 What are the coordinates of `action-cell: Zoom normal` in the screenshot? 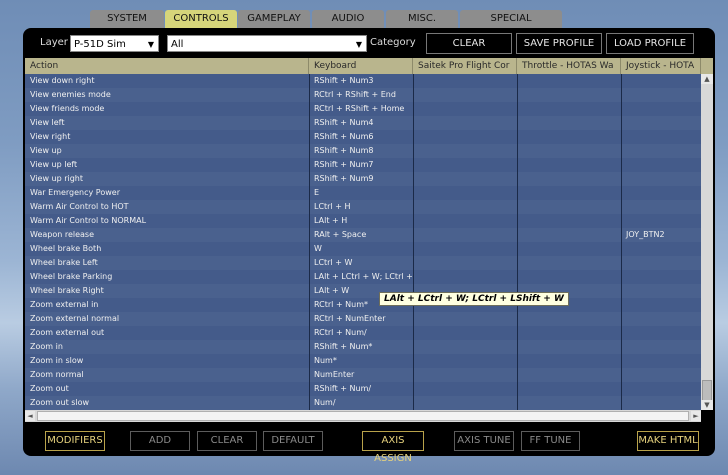 It's located at (167, 375).